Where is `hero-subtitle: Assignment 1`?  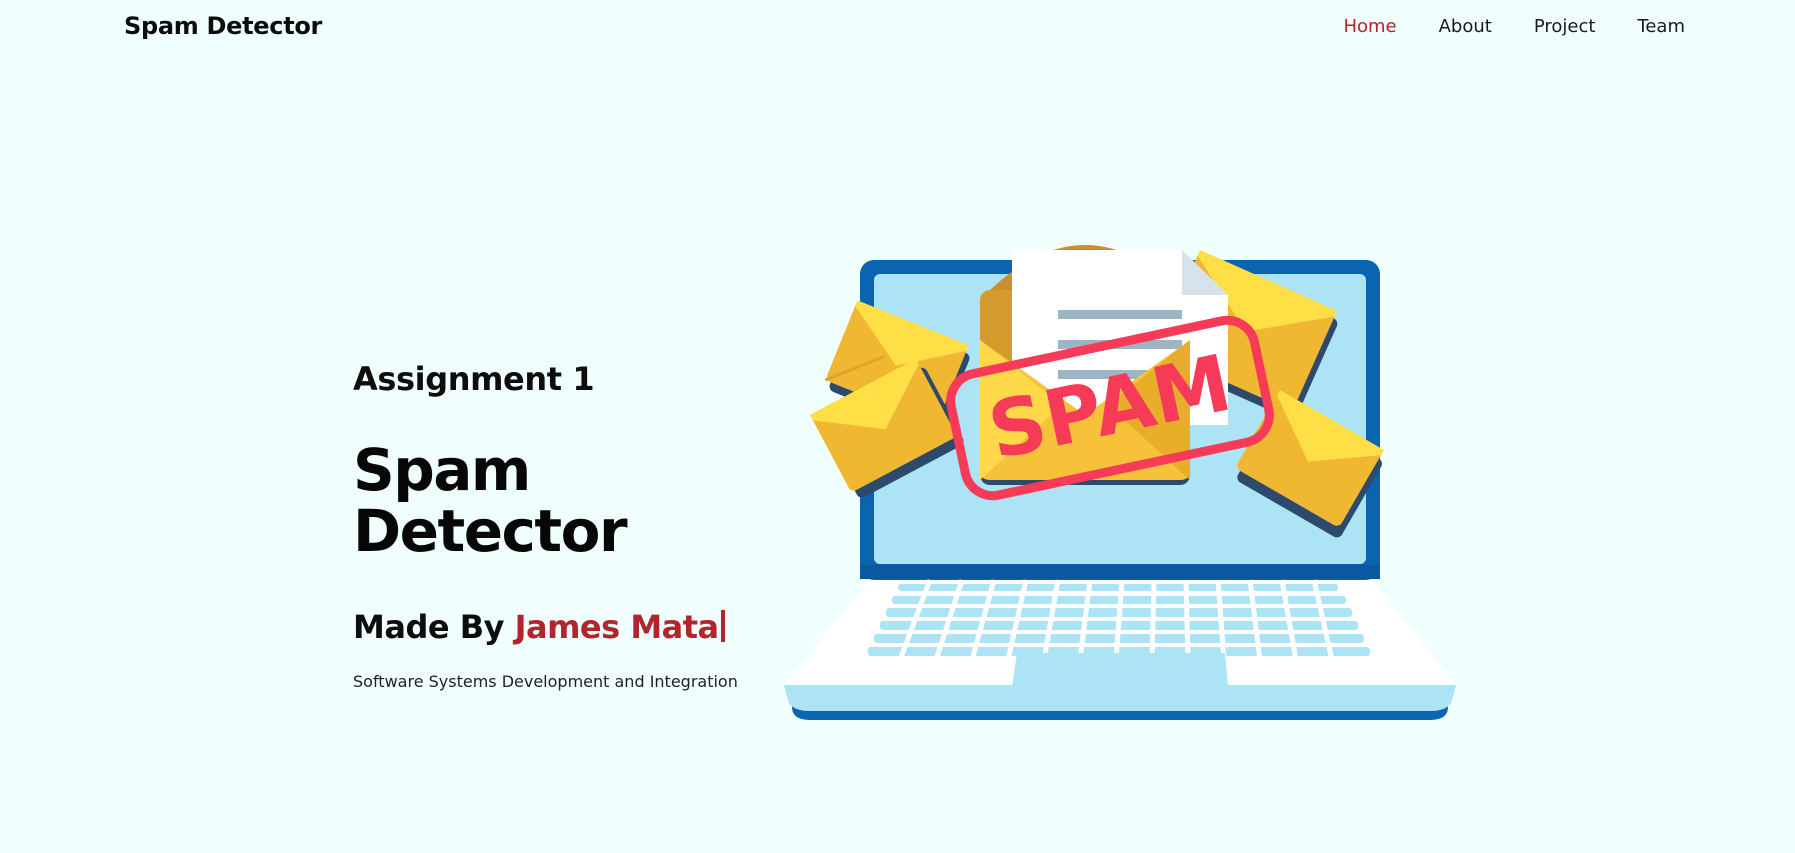
hero-subtitle: Assignment 1 is located at coordinates (474, 379).